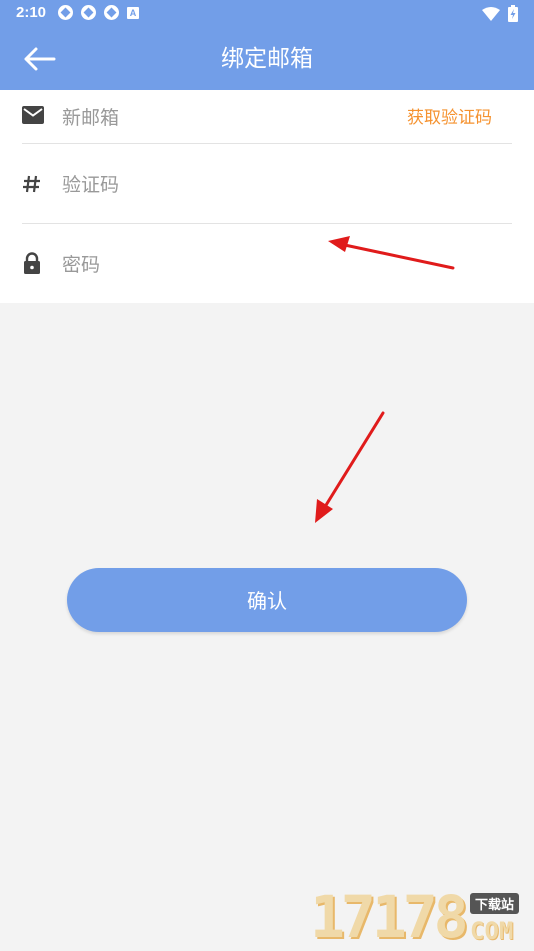 This screenshot has height=951, width=534. I want to click on wifi-icon, so click(491, 13).